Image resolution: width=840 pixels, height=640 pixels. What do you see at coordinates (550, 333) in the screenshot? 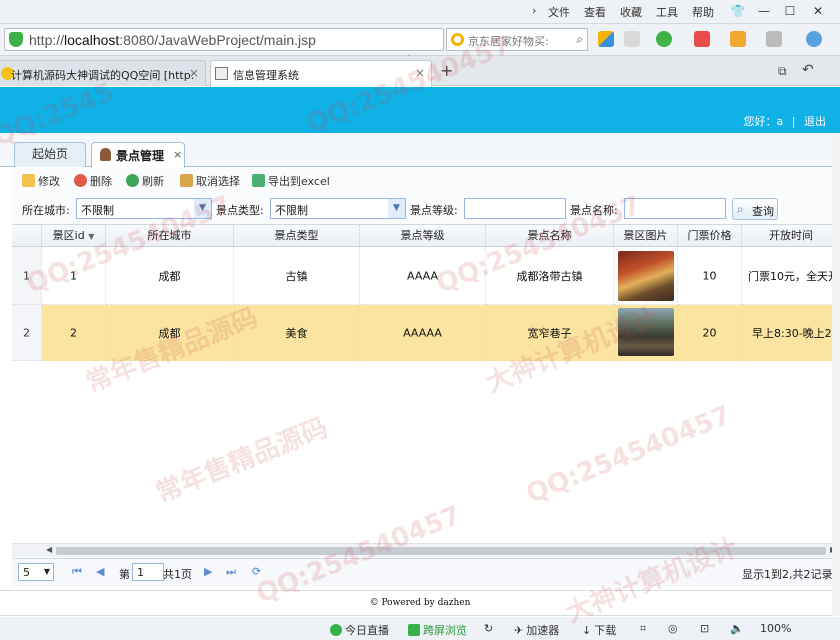
I see `cell-name: 宽窄巷子` at bounding box center [550, 333].